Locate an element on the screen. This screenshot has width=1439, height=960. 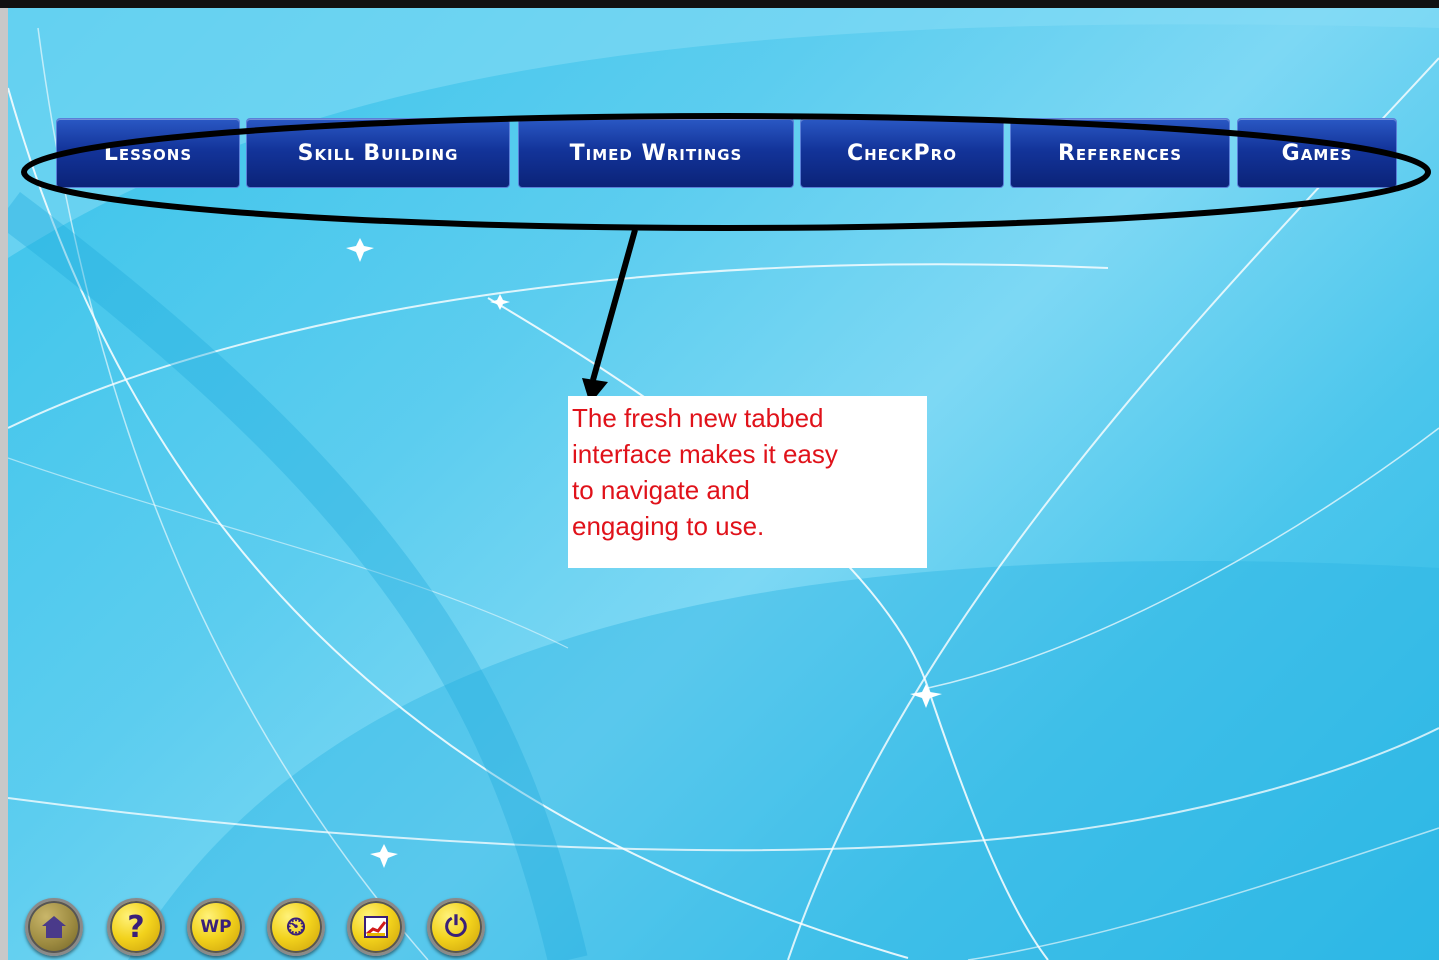
tab-games: Games is located at coordinates (1317, 153).